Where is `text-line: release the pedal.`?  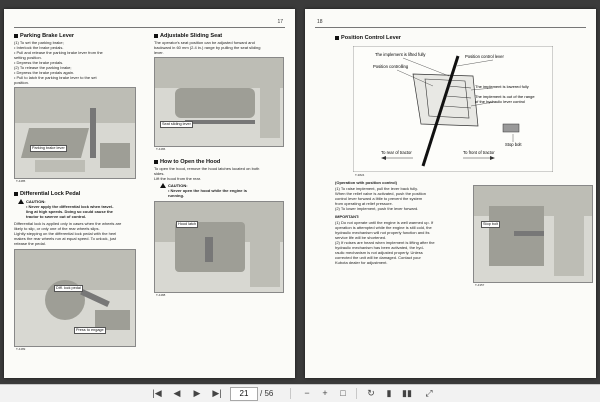
text-line: release the pedal. is located at coordinates (30, 243).